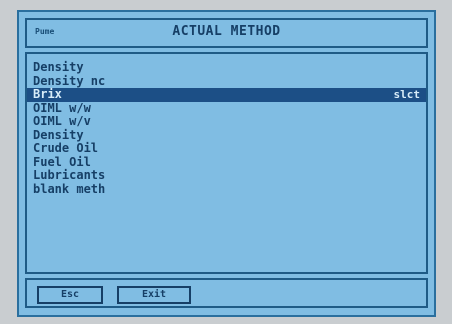 The image size is (452, 324). I want to click on list-item-label: OIML w/v, so click(62, 121).